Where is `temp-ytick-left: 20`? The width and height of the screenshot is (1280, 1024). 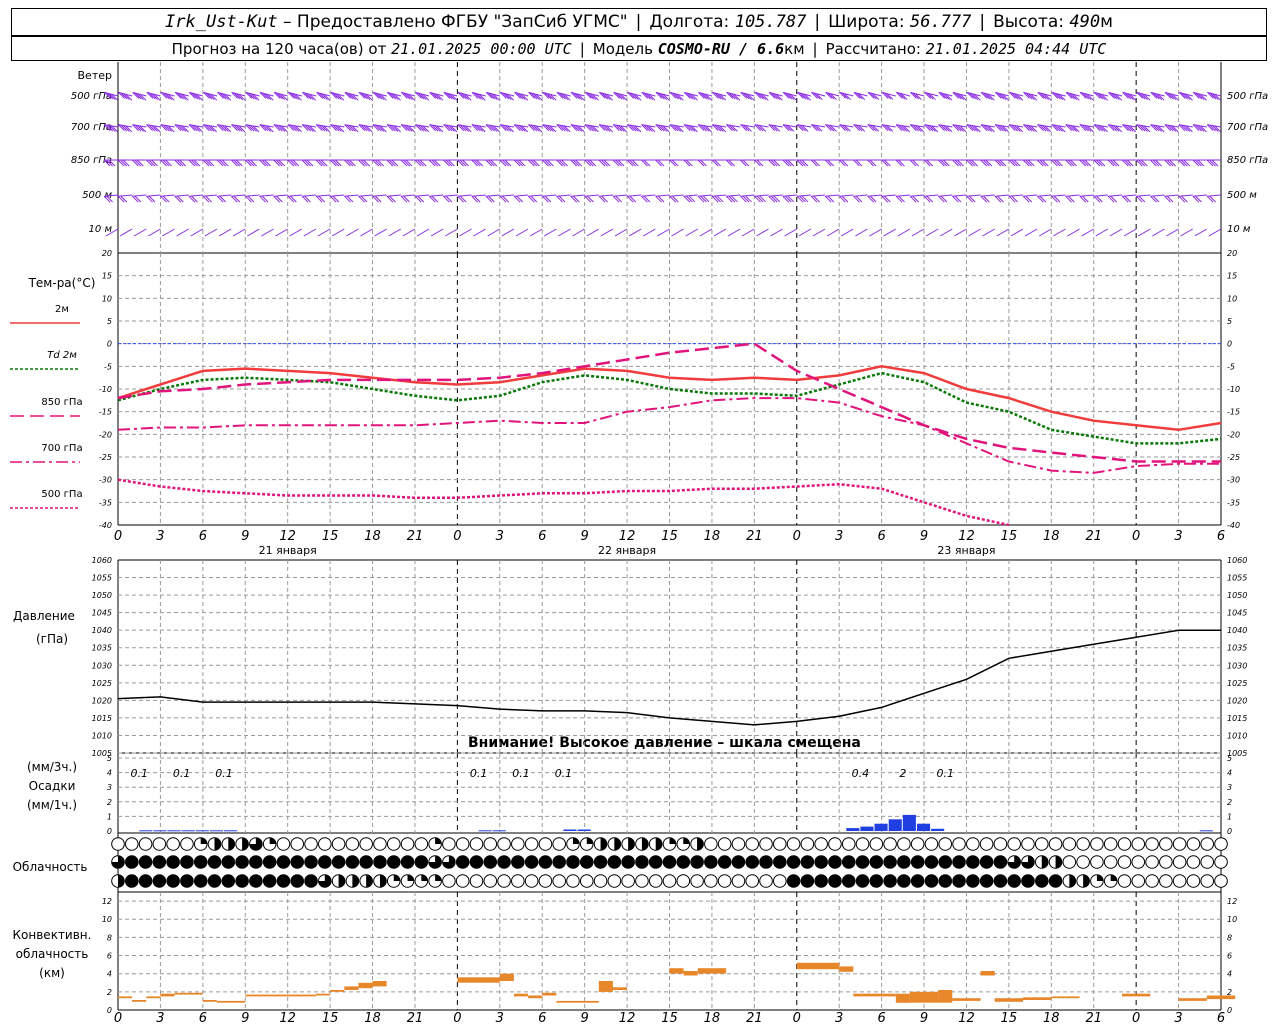 temp-ytick-left: 20 is located at coordinates (107, 253).